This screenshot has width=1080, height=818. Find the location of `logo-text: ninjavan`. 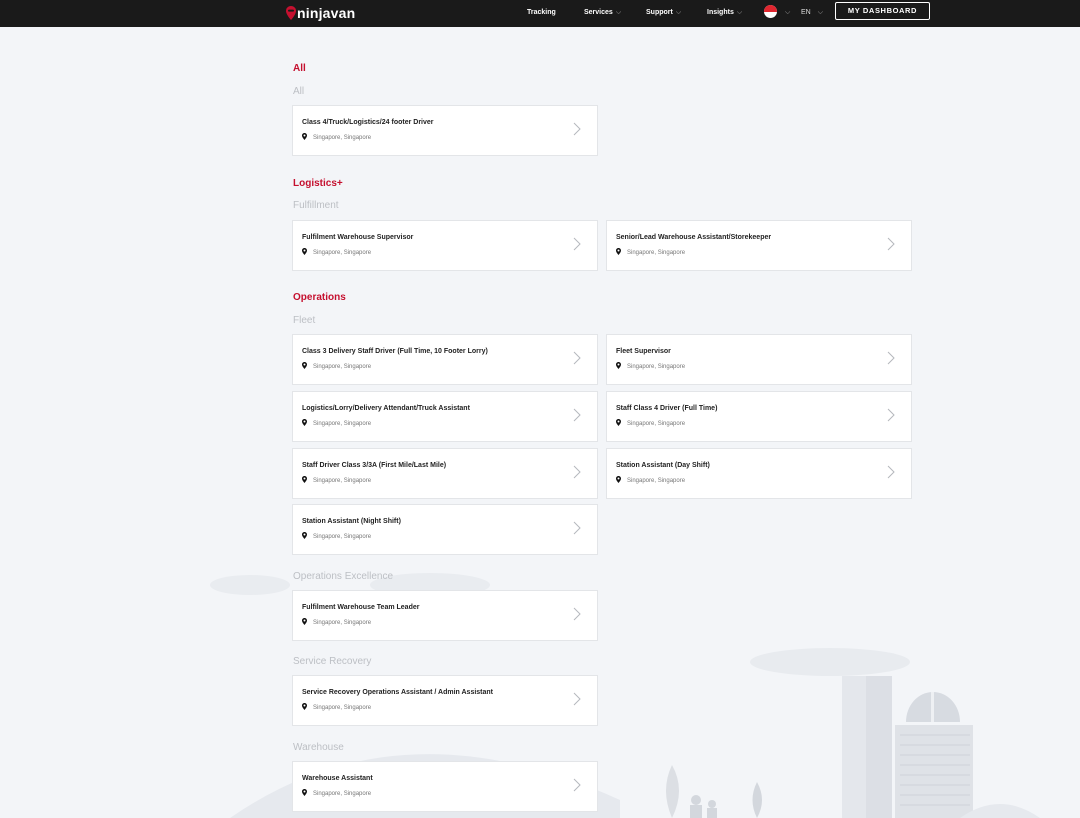

logo-text: ninjavan is located at coordinates (326, 13).